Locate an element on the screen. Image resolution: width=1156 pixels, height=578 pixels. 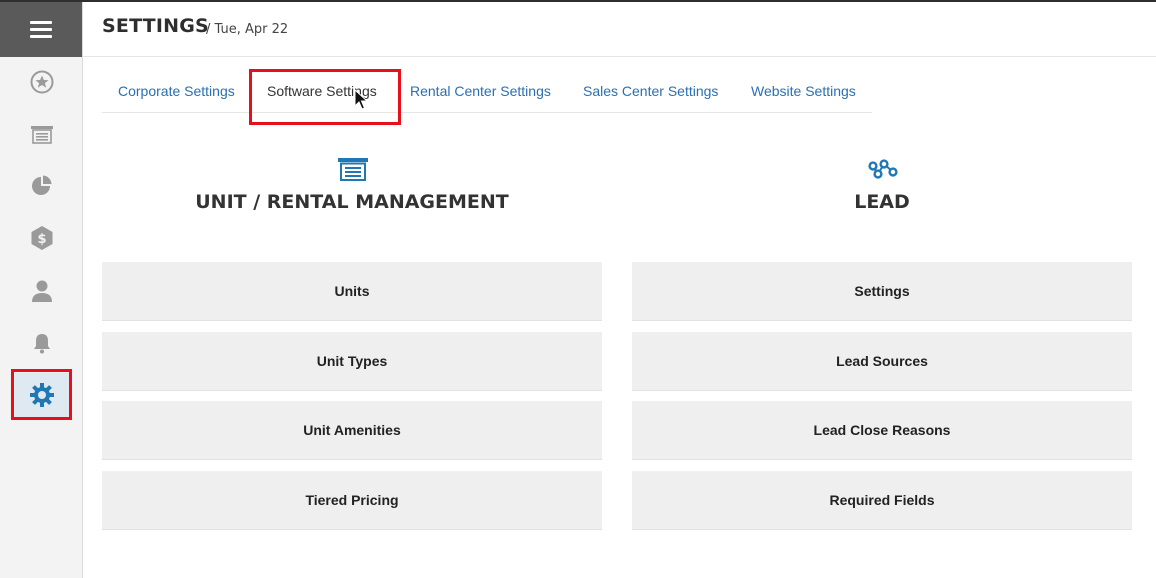
dollar-hexagon-icon: $ is located at coordinates (42, 238).